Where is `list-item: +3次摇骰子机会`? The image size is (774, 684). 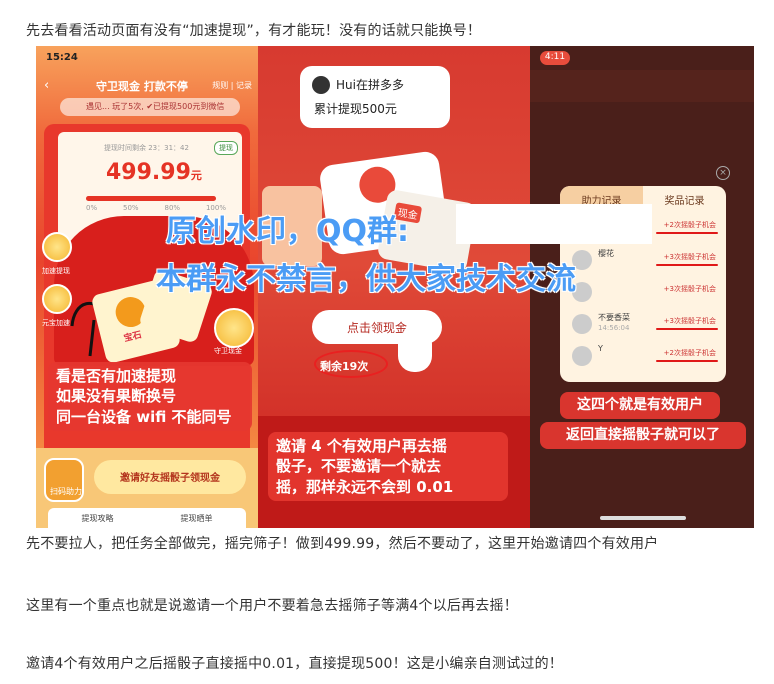
list-item: +3次摇骰子机会 is located at coordinates (643, 293).